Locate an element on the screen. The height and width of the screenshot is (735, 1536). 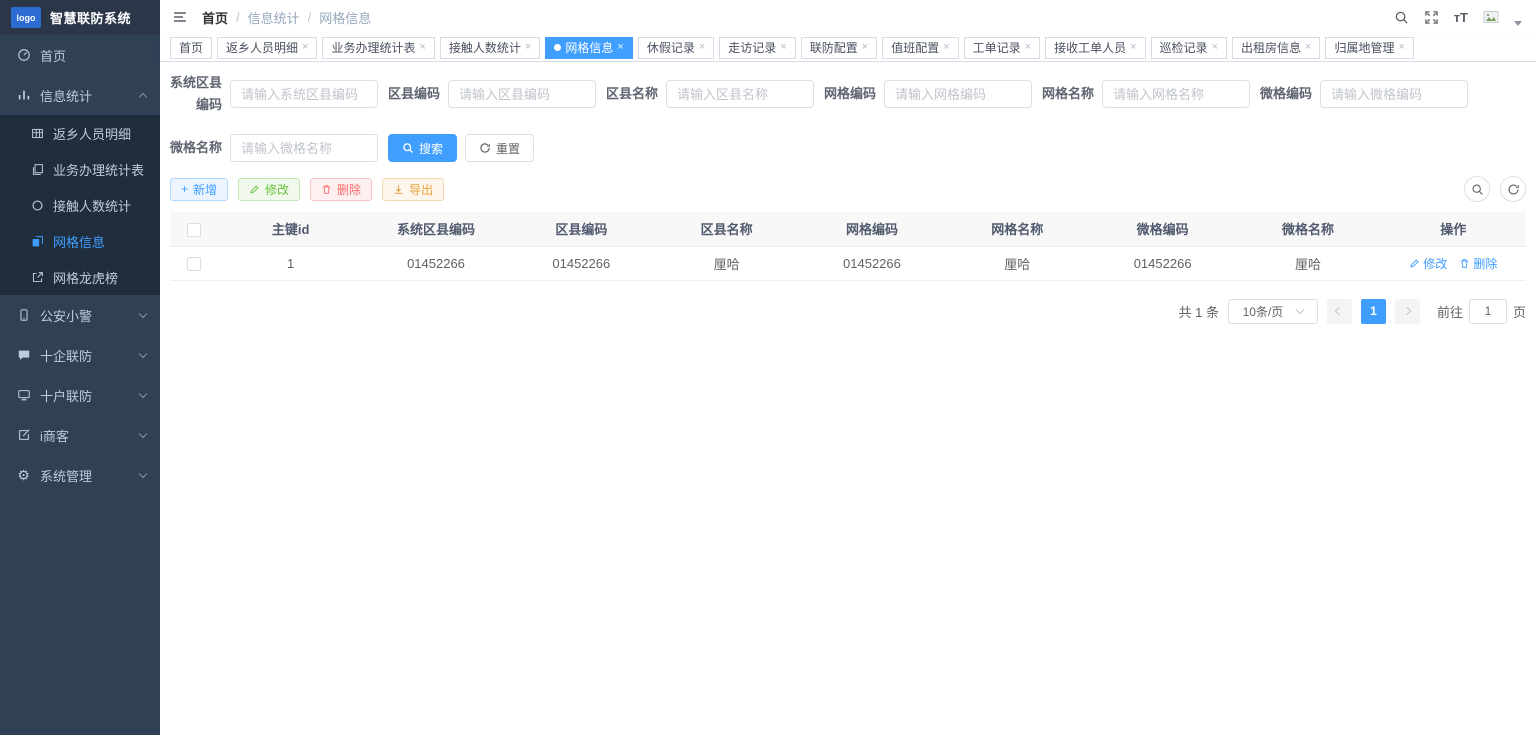
sidebar-item-merchant: i商客 is located at coordinates (80, 435).